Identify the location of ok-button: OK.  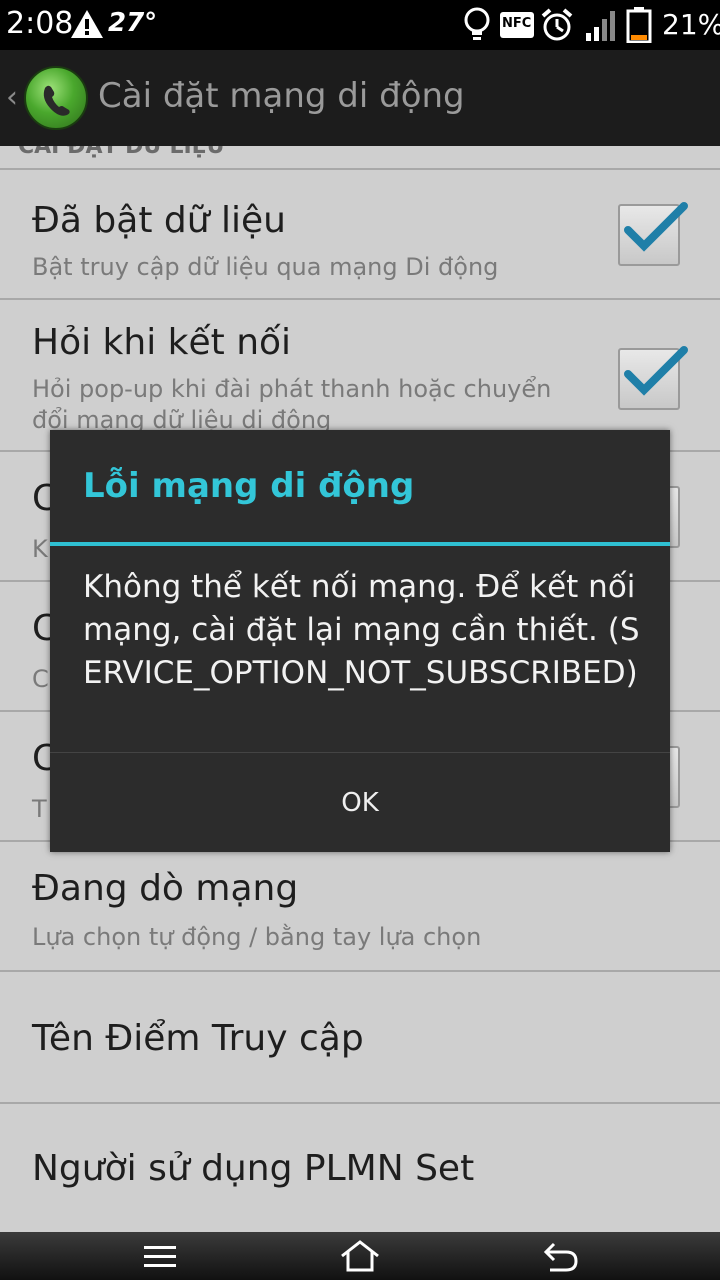
(360, 802).